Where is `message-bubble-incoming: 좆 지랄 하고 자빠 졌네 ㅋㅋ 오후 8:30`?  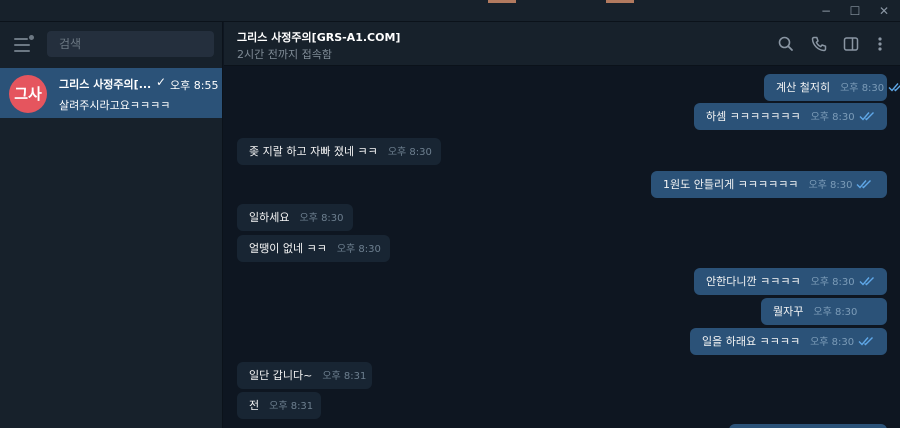 message-bubble-incoming: 좆 지랄 하고 자빠 졌네 ㅋㅋ 오후 8:30 is located at coordinates (339, 151).